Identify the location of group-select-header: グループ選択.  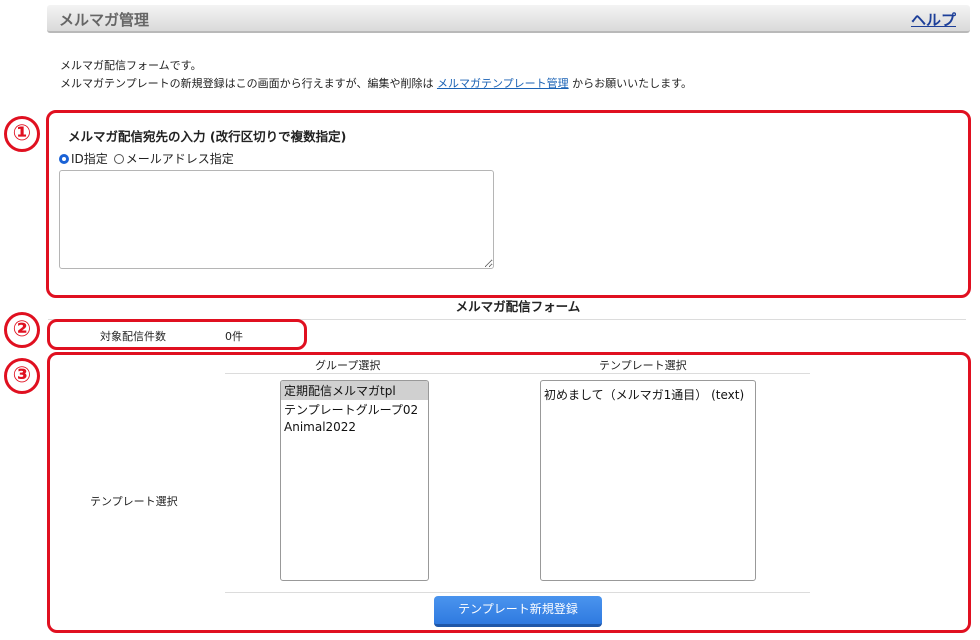
(348, 365).